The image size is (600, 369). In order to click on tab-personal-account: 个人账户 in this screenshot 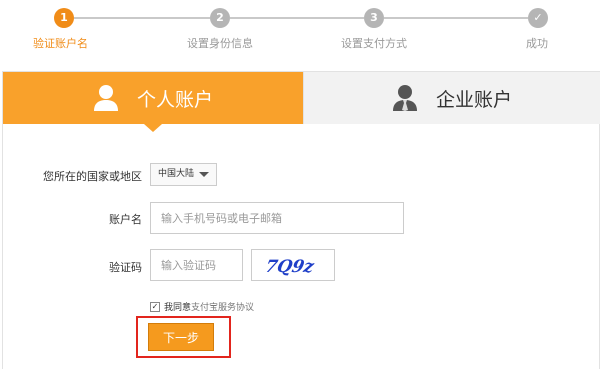, I will do `click(153, 98)`.